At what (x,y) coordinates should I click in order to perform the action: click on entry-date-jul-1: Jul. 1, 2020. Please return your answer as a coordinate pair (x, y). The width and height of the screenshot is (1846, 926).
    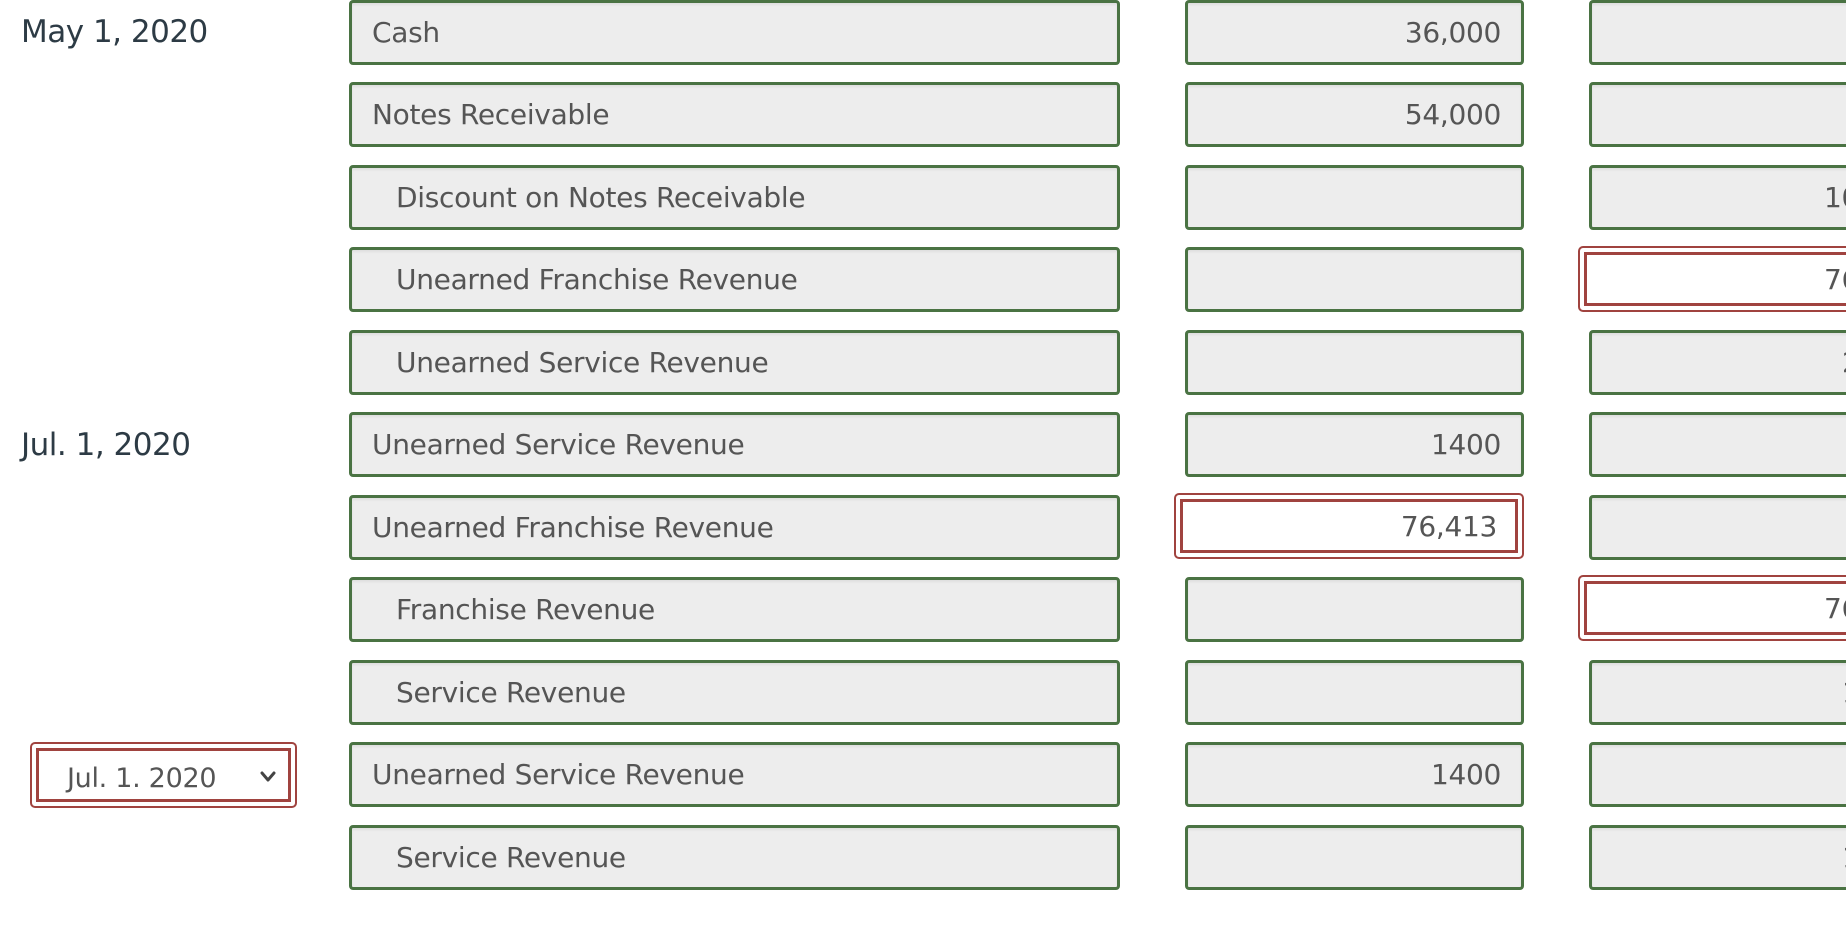
    Looking at the image, I should click on (106, 445).